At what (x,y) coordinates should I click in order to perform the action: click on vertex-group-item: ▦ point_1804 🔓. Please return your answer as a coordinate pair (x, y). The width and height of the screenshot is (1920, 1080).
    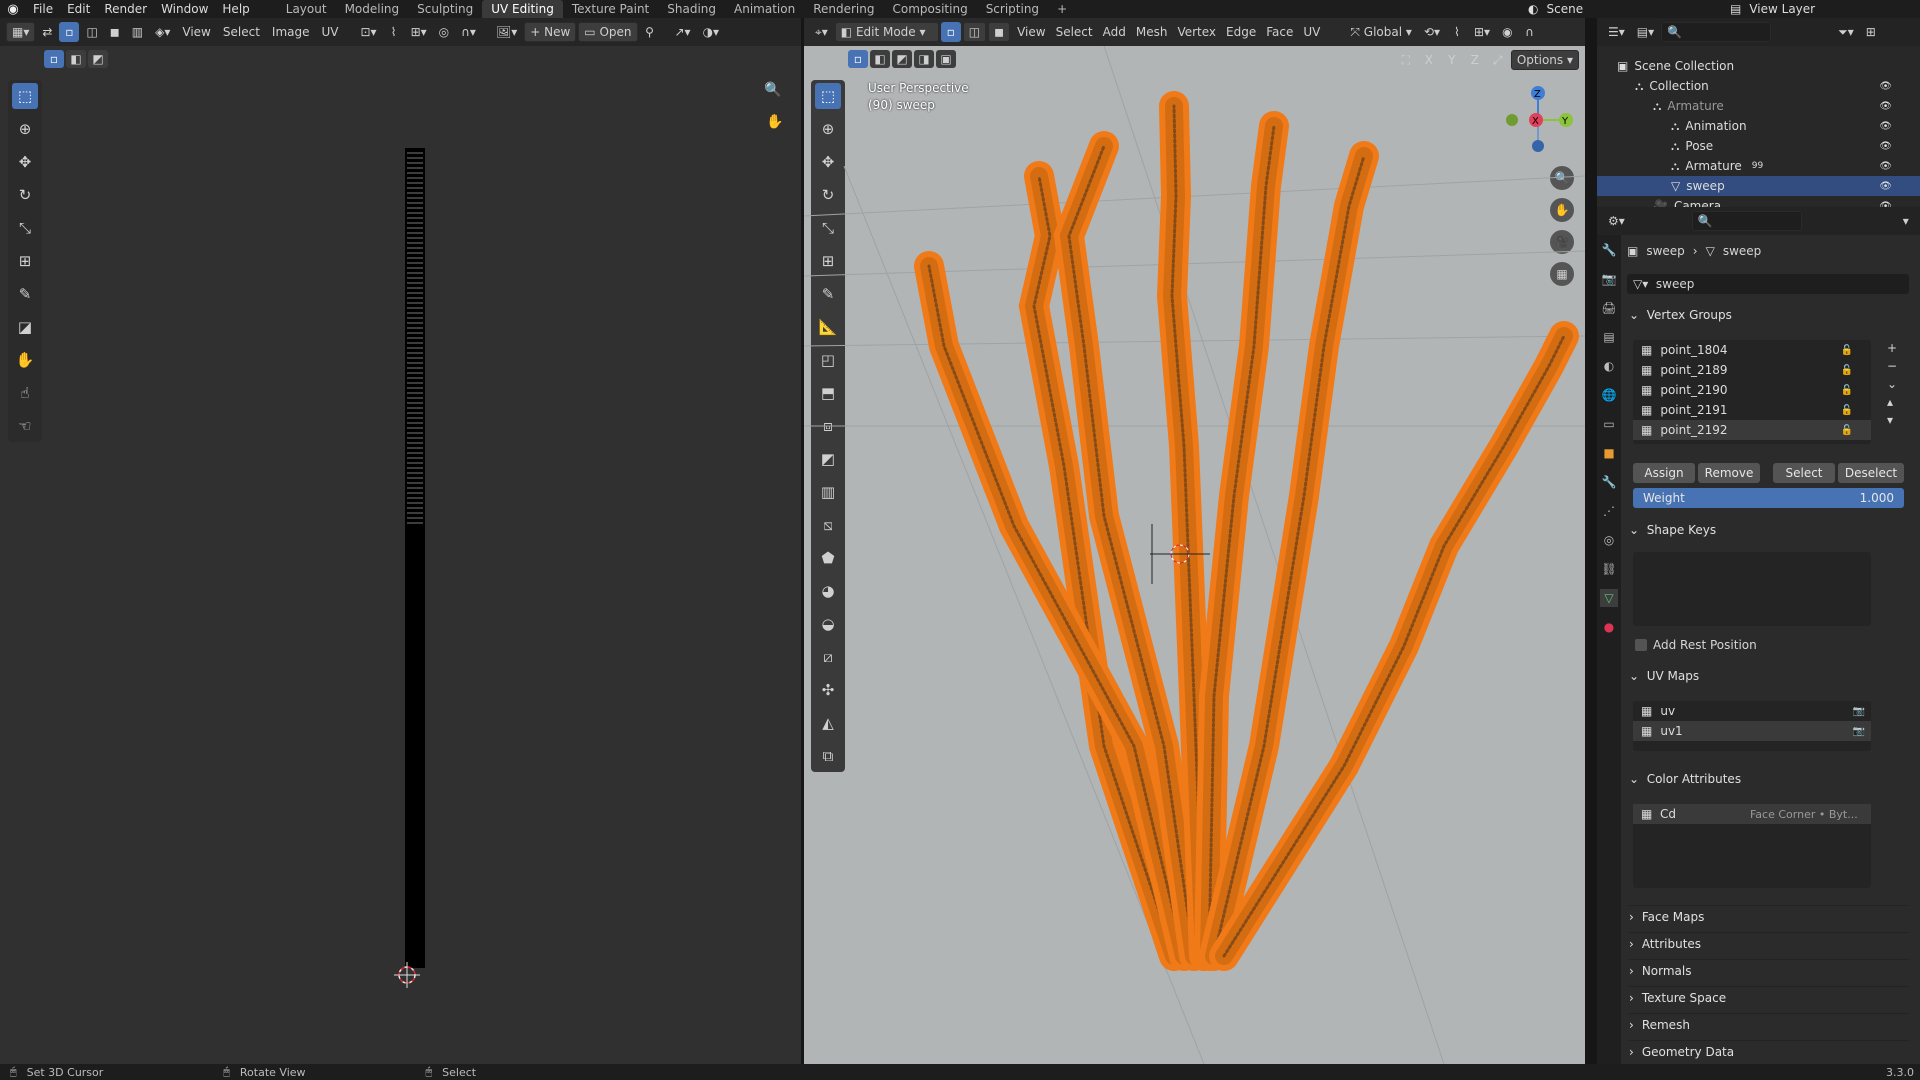
    Looking at the image, I should click on (1752, 350).